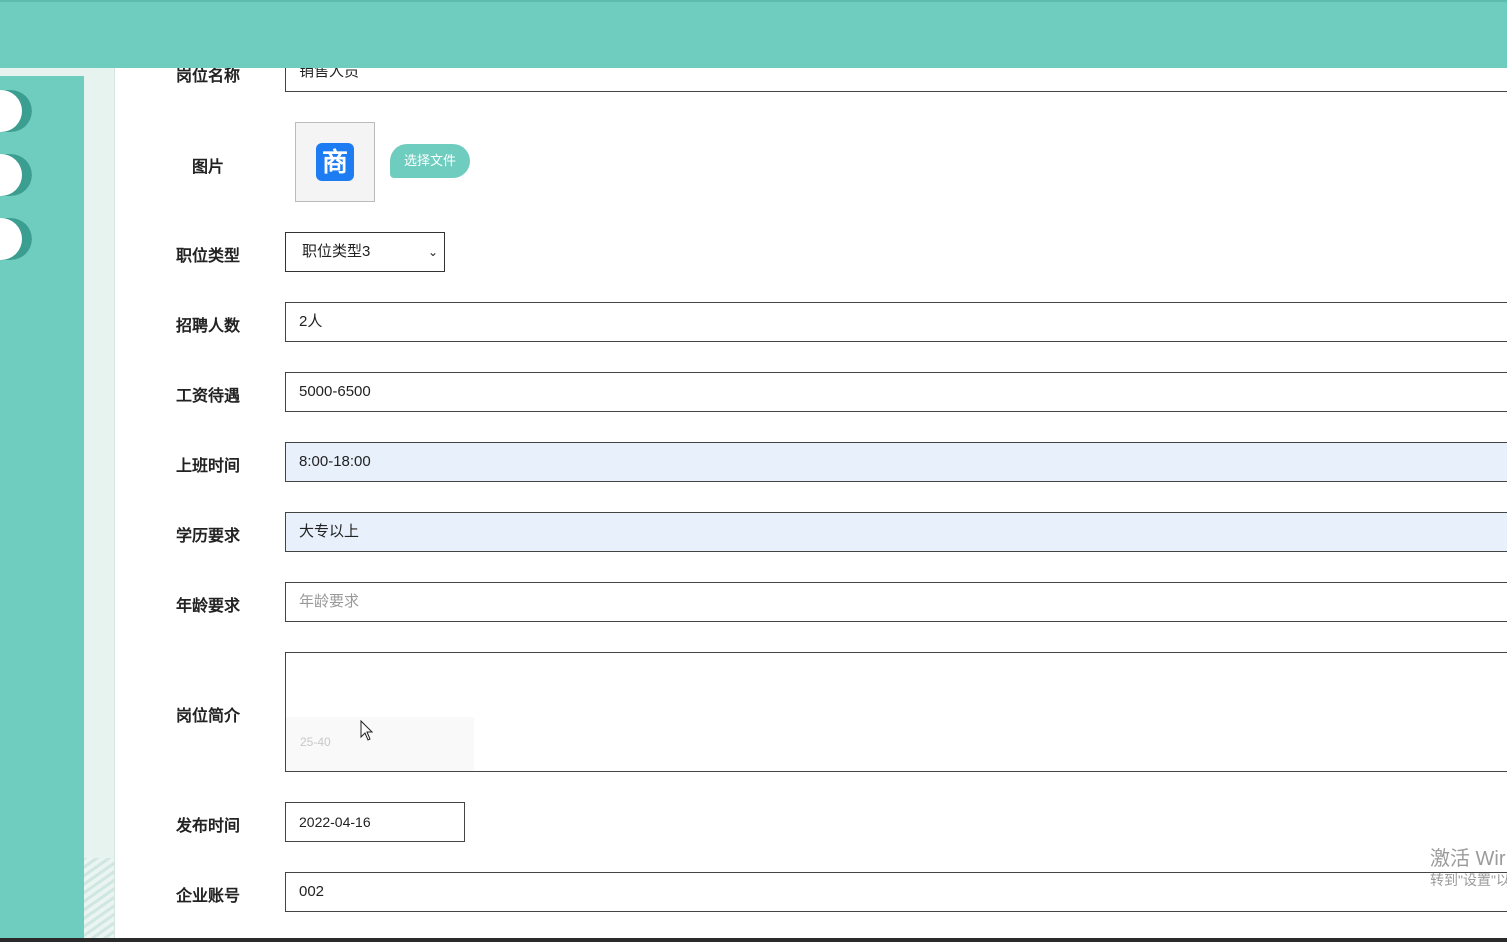 The image size is (1507, 942). Describe the element at coordinates (896, 892) in the screenshot. I see `company-account-input: 002` at that location.